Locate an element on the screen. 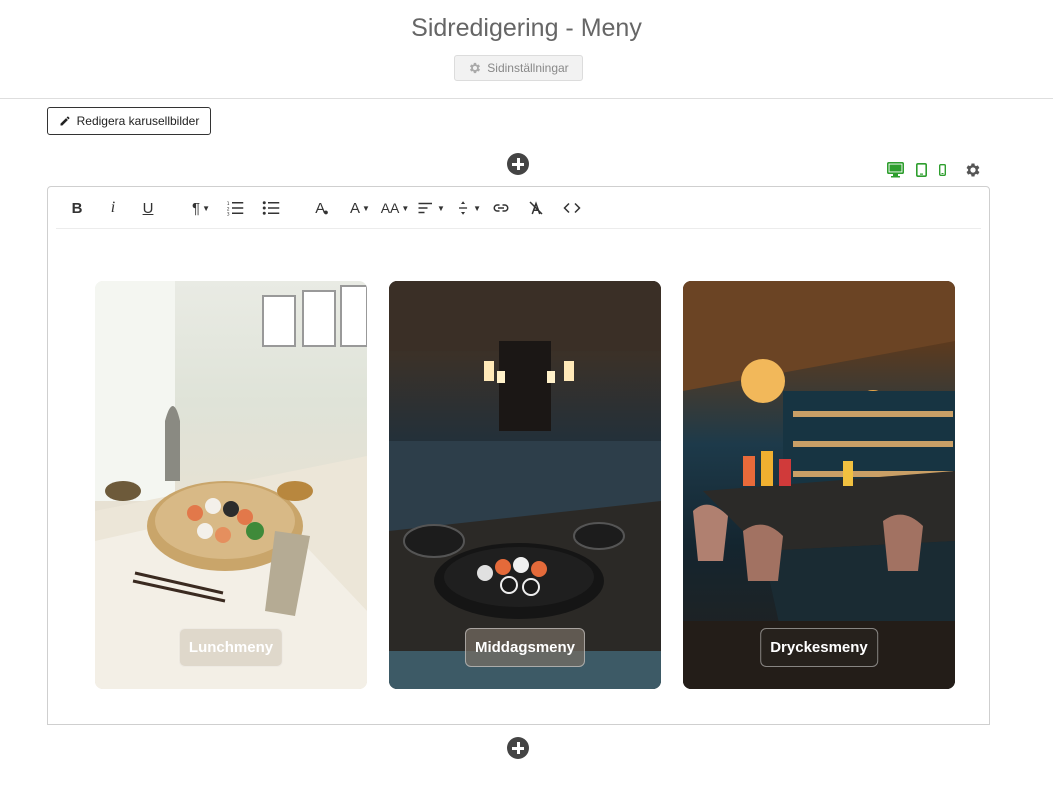 Image resolution: width=1053 pixels, height=798 pixels. underline-button: U is located at coordinates (148, 208).